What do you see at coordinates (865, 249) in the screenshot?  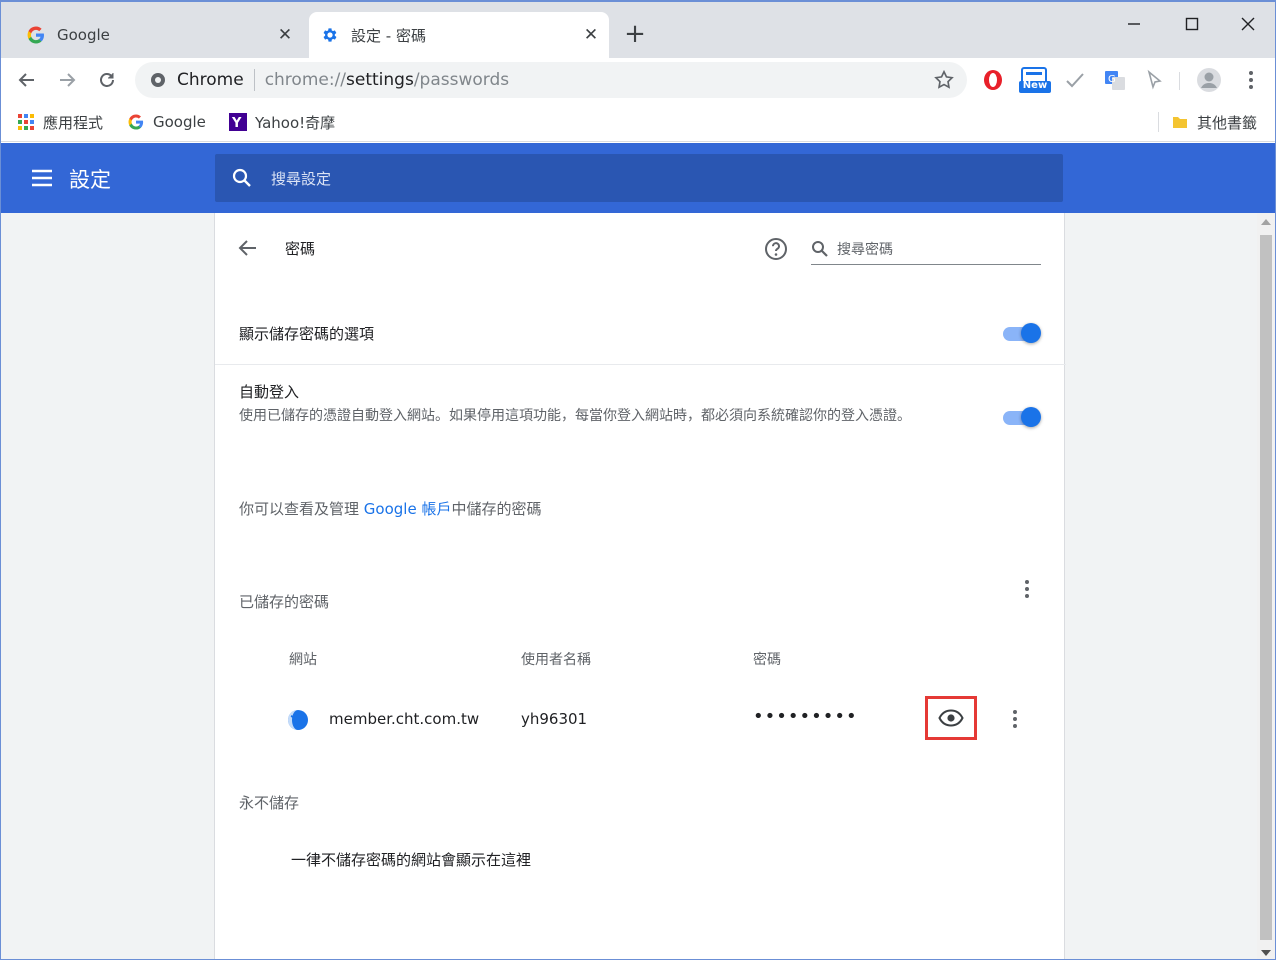 I see `password-search-input: 搜尋密碼` at bounding box center [865, 249].